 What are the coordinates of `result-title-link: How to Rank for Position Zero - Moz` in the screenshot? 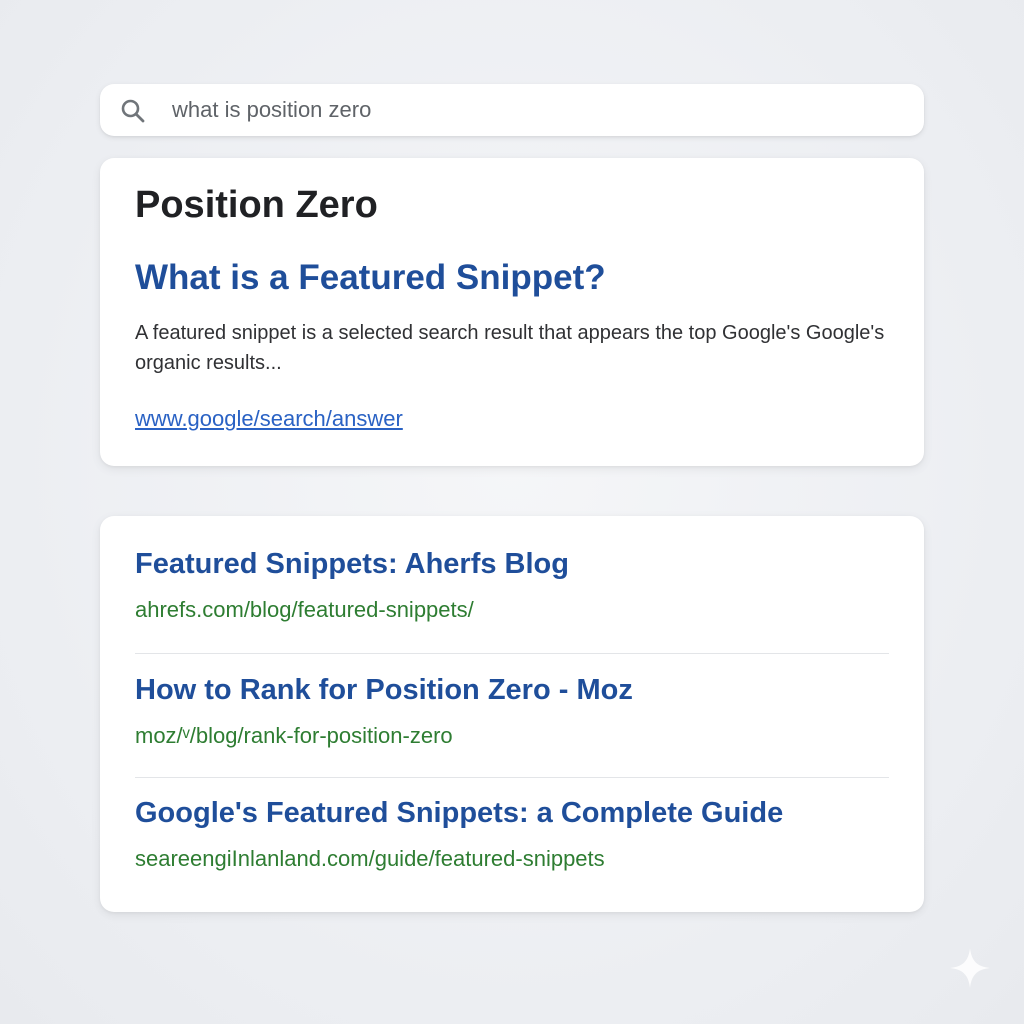 It's located at (512, 690).